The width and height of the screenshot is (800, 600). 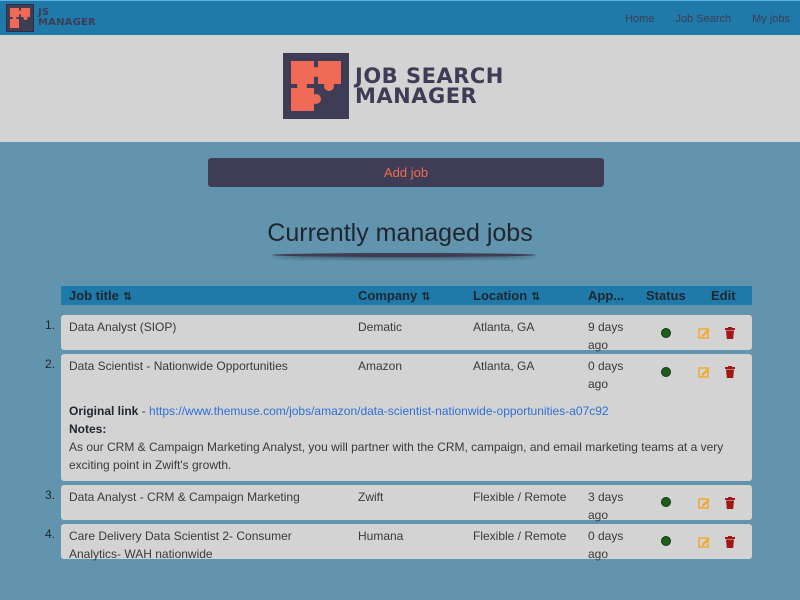 What do you see at coordinates (88, 429) in the screenshot?
I see `notes-label: Notes:` at bounding box center [88, 429].